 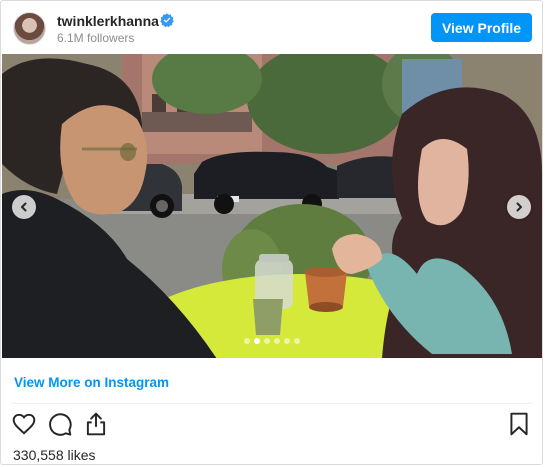 I want to click on previous-image-button, so click(x=24, y=207).